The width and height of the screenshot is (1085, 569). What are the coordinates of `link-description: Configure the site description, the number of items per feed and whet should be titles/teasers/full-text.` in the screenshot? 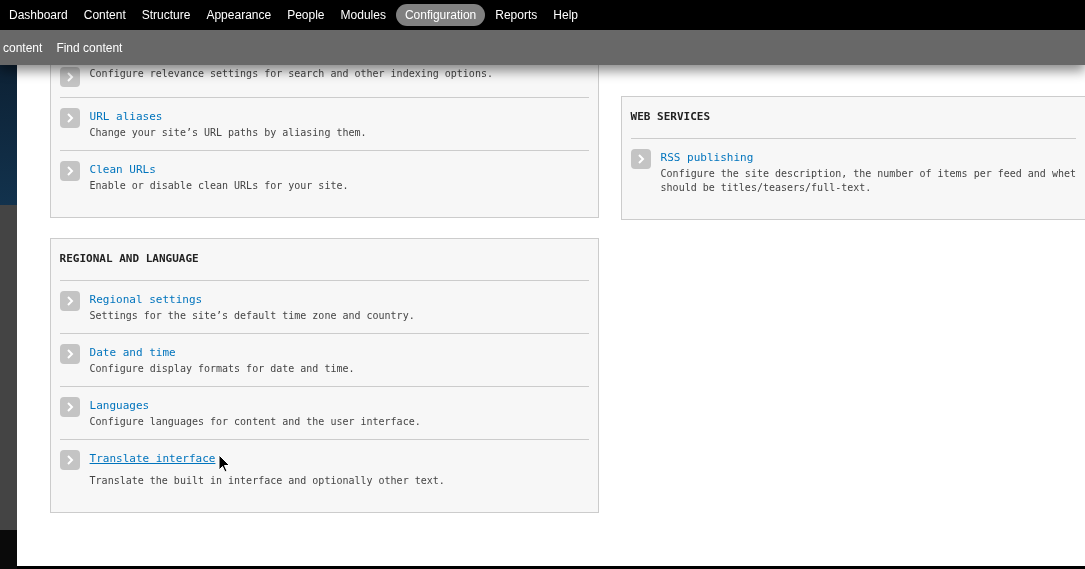 It's located at (868, 180).